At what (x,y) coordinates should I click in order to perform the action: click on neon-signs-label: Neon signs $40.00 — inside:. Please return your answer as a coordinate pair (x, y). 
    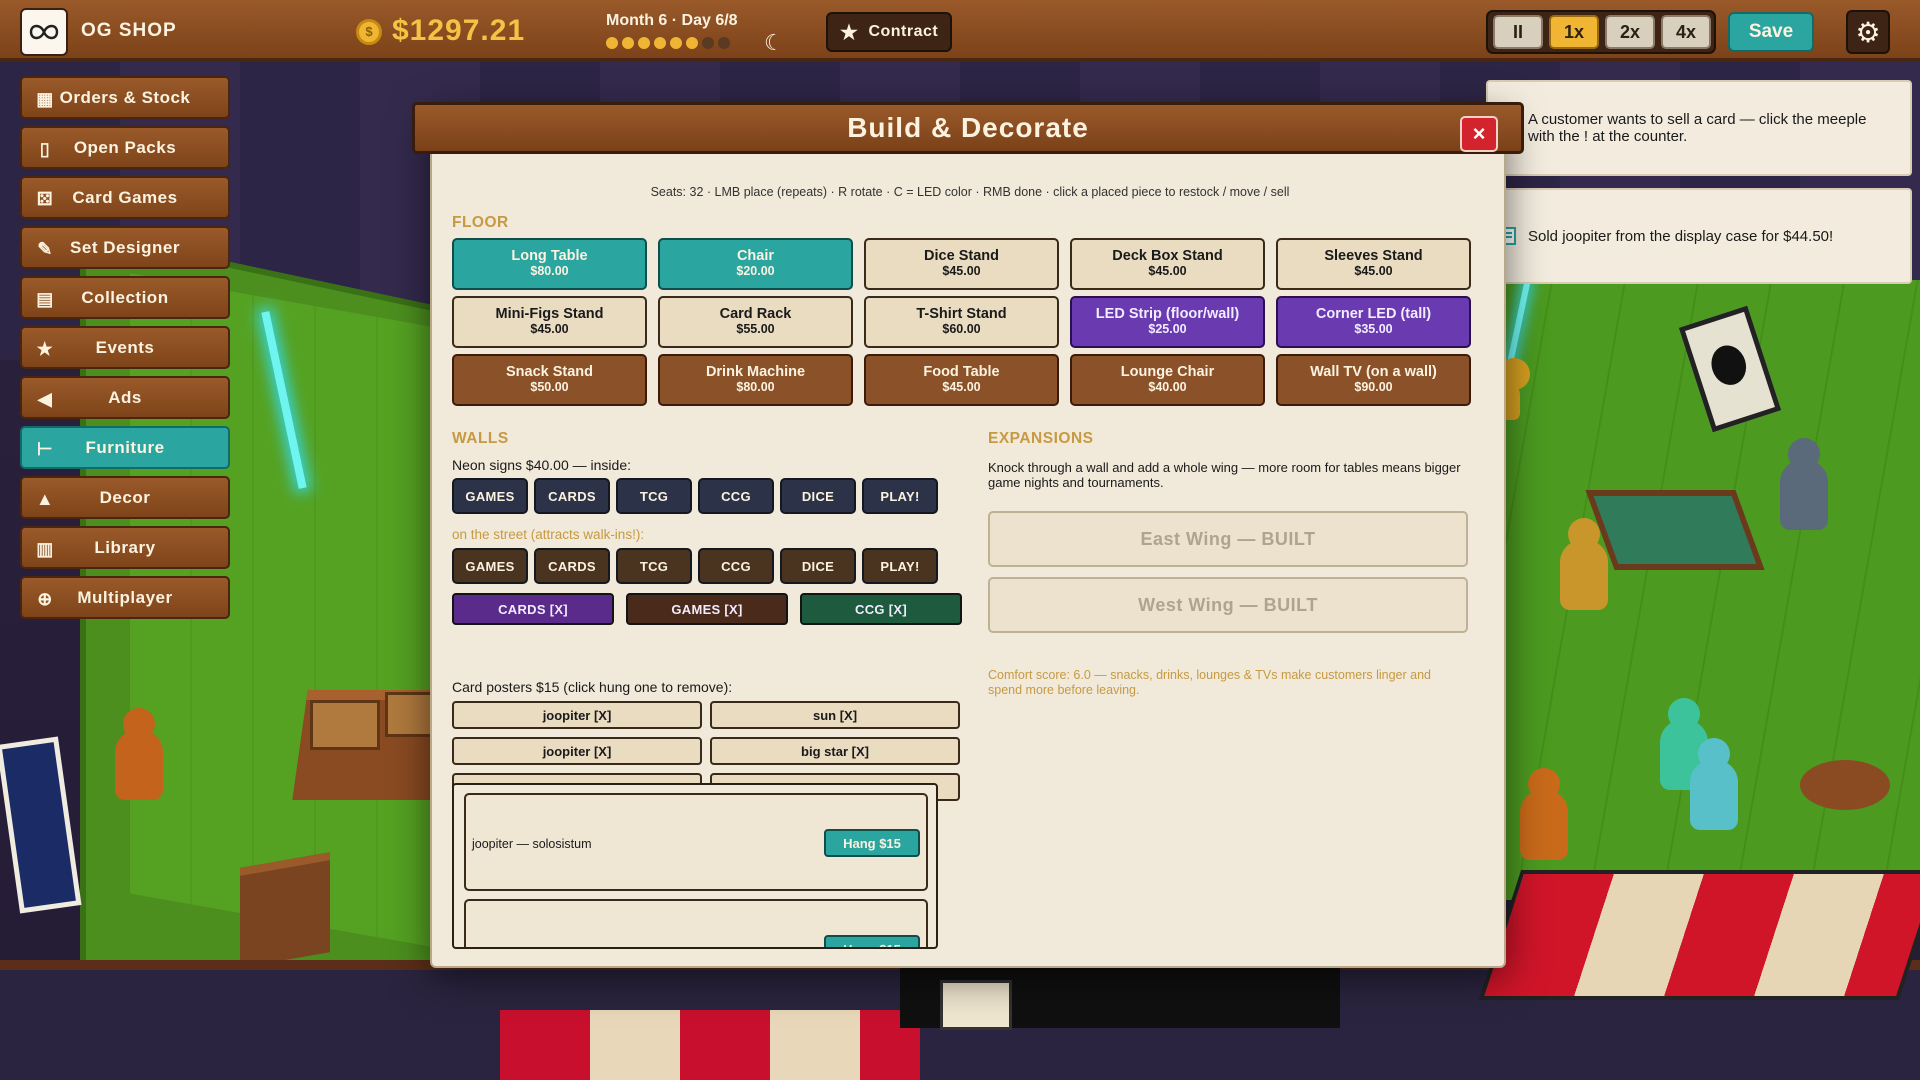
    Looking at the image, I should click on (541, 465).